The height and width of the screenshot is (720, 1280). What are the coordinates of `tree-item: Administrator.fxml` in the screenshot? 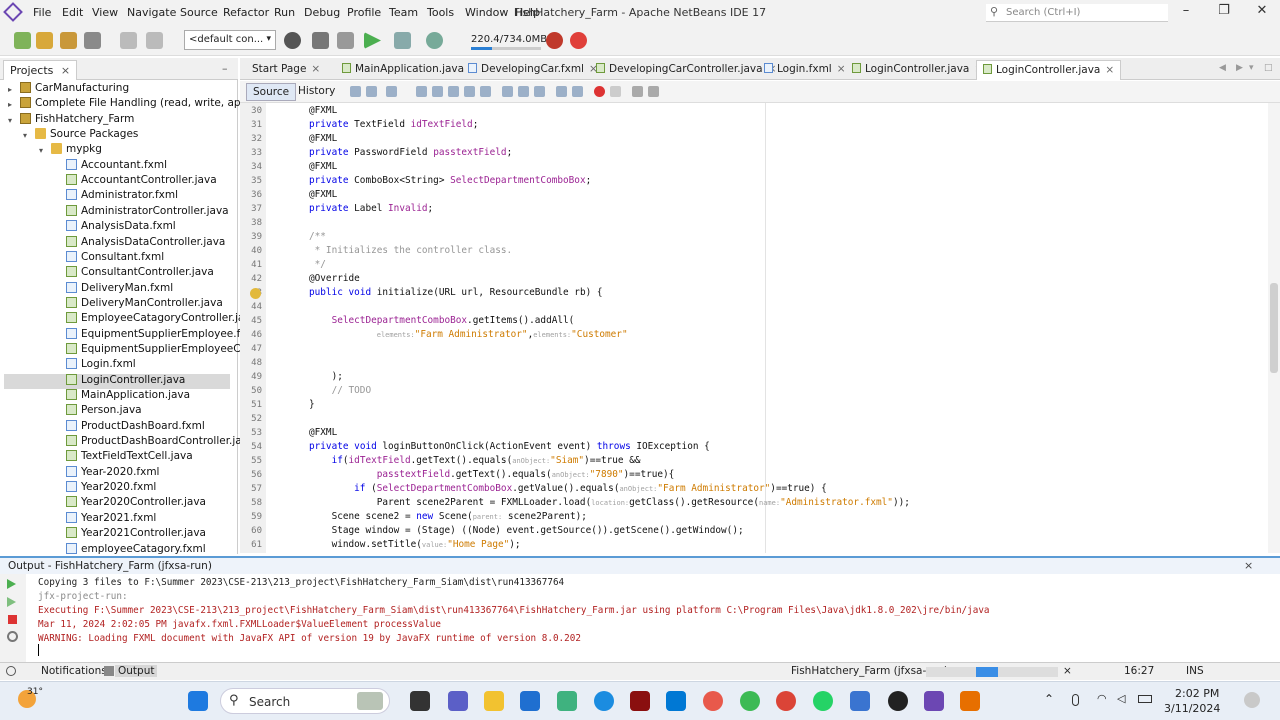 It's located at (122, 196).